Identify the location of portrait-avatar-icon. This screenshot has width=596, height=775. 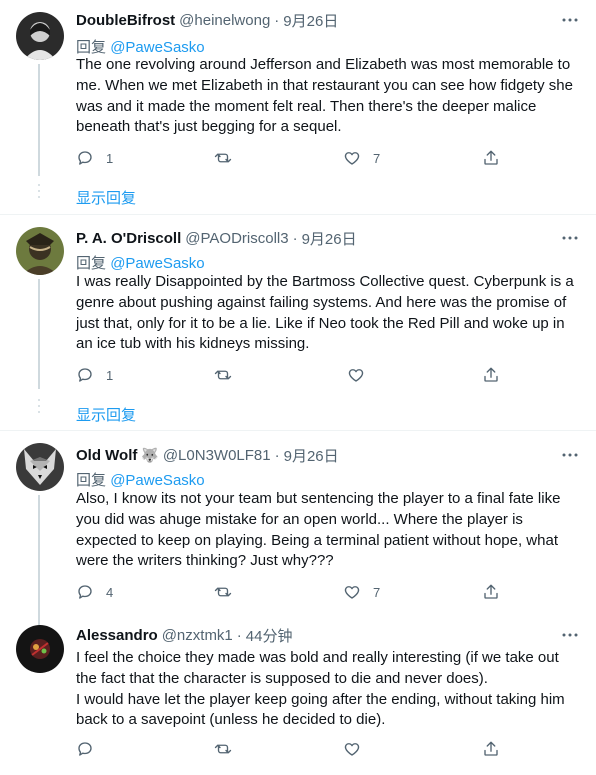
(40, 36).